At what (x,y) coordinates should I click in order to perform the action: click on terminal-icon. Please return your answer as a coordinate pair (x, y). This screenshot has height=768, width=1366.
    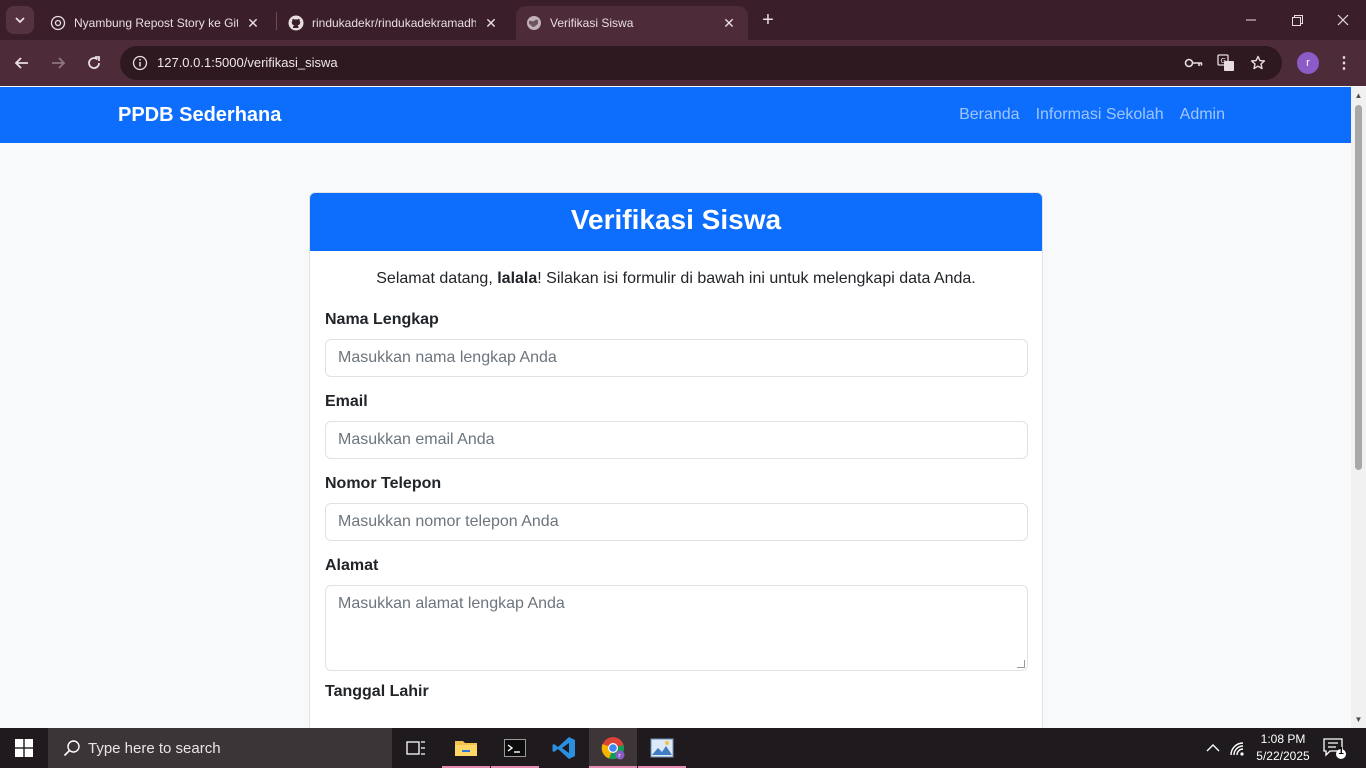
    Looking at the image, I should click on (515, 748).